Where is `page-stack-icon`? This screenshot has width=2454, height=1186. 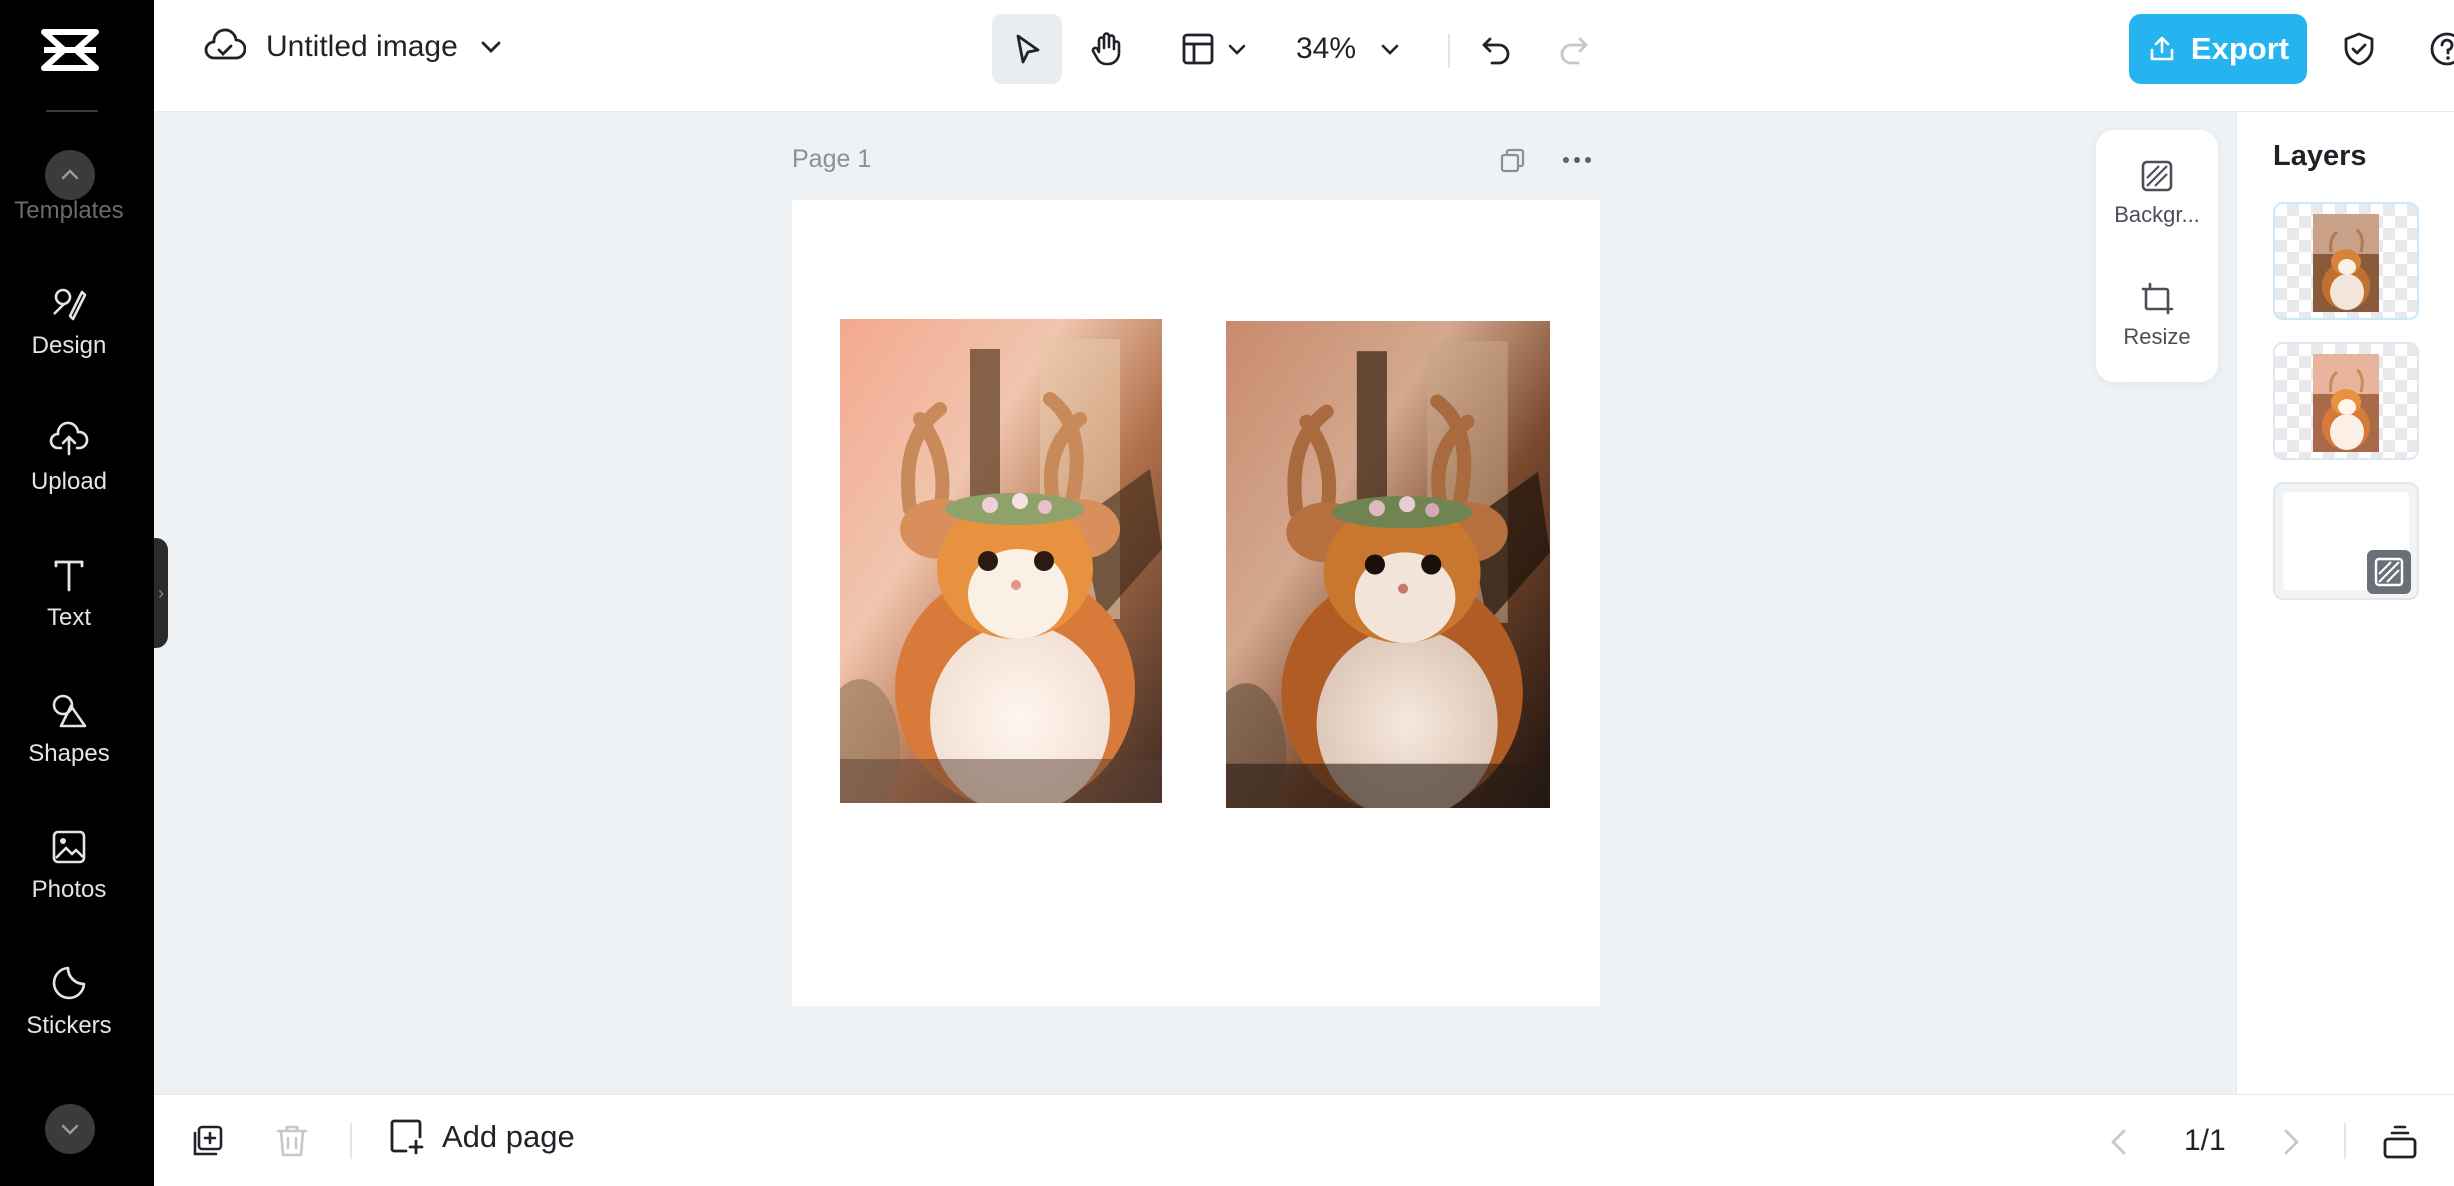
page-stack-icon is located at coordinates (2400, 1142).